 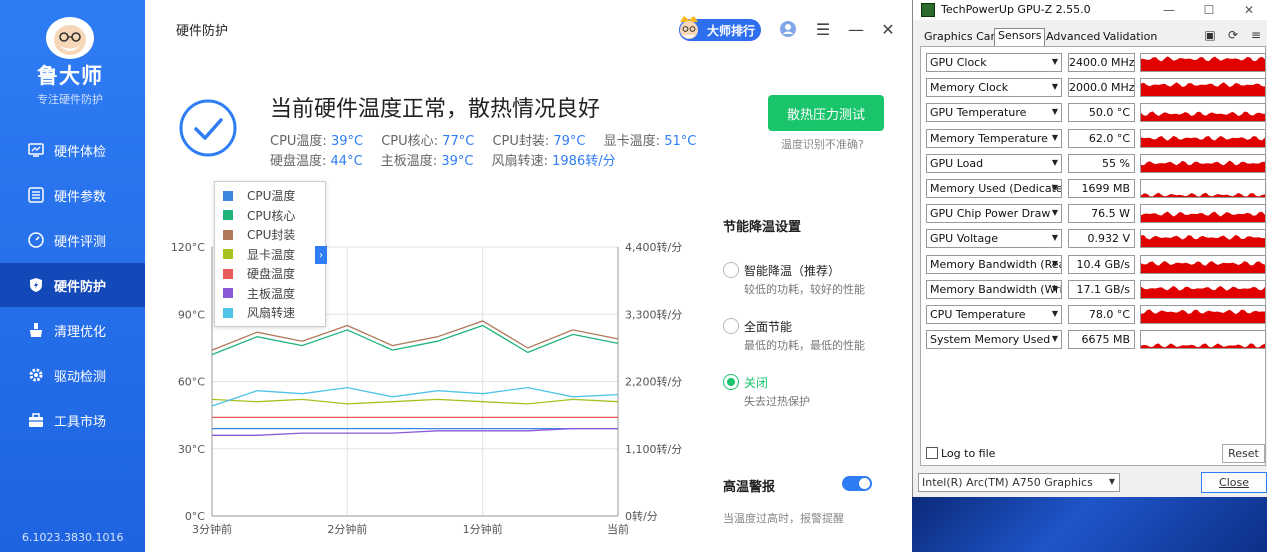 What do you see at coordinates (1101, 113) in the screenshot?
I see `sensor-value: 50.0 °C` at bounding box center [1101, 113].